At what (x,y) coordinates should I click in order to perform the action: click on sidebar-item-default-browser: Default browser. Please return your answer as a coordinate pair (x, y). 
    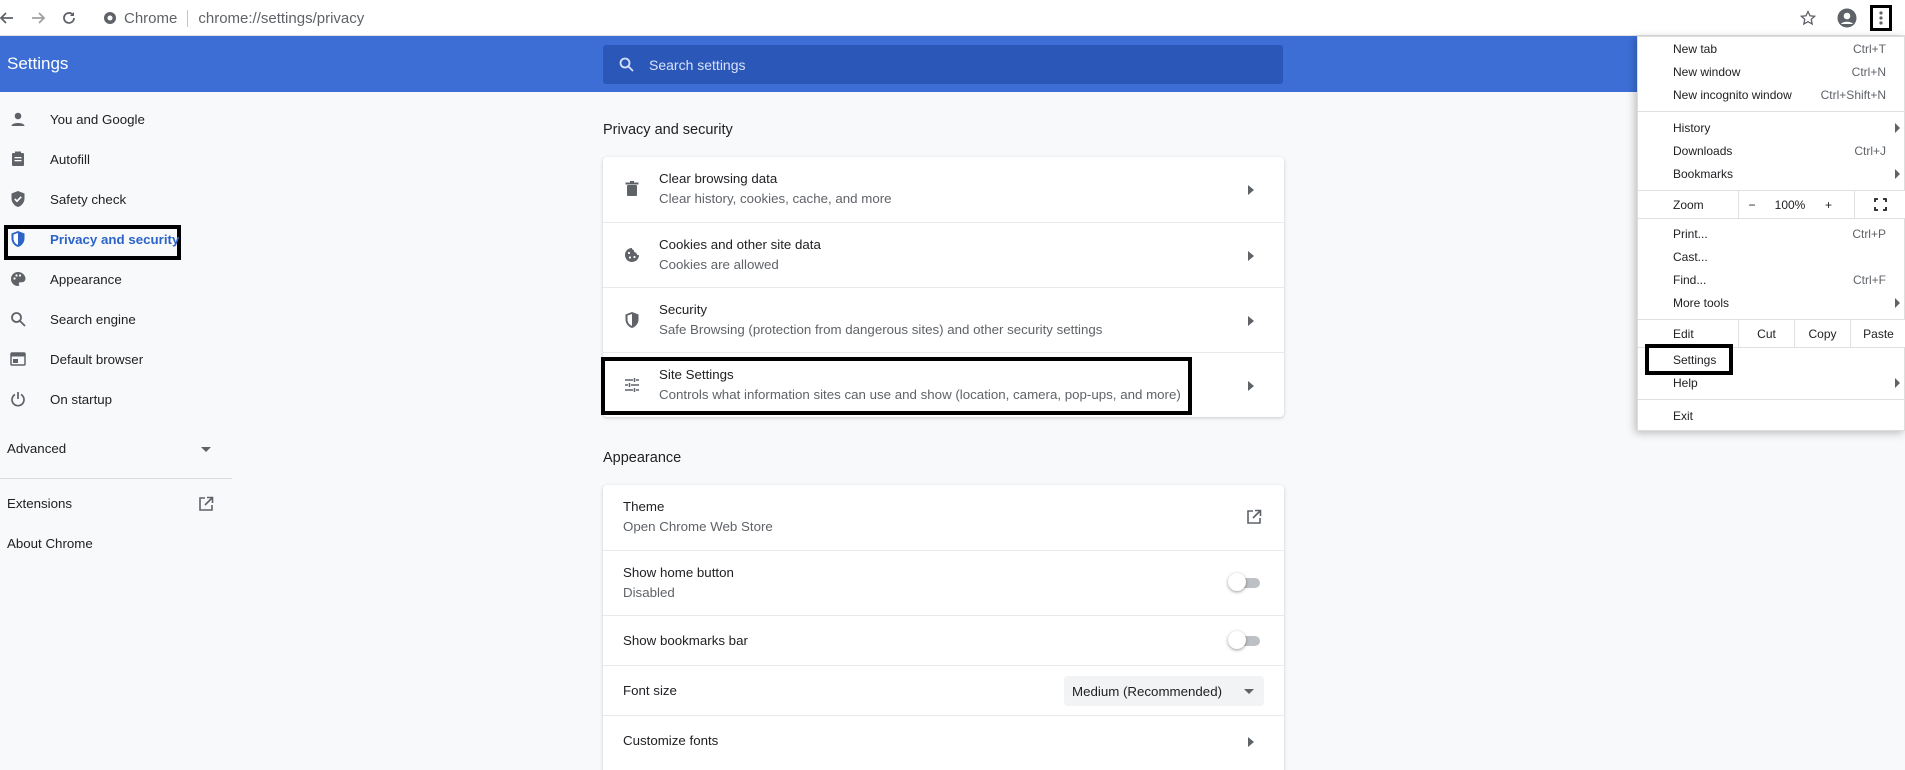
    Looking at the image, I should click on (118, 359).